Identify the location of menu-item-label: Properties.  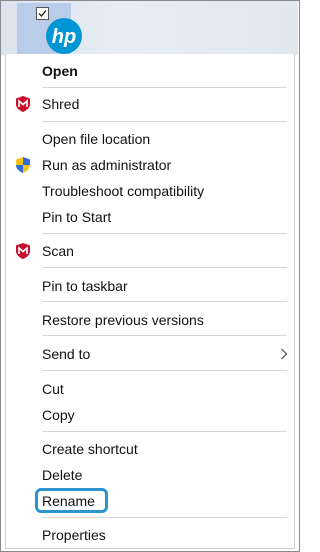
(74, 535).